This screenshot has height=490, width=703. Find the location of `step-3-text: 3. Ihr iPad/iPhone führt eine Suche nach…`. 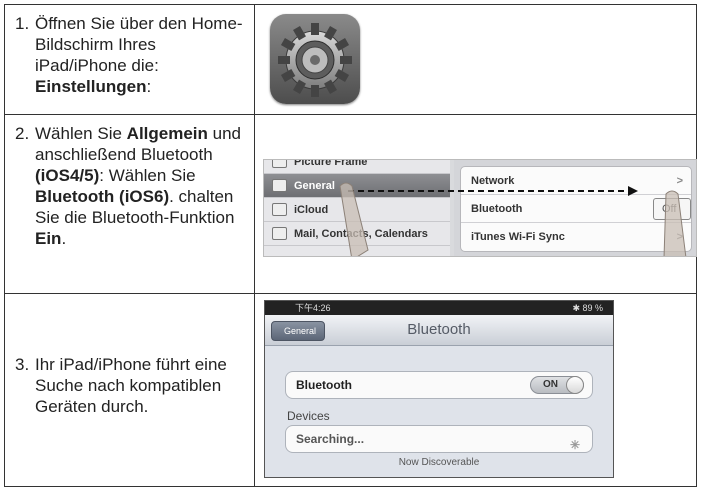

step-3-text: 3. Ihr iPad/iPhone führt eine Suche nach… is located at coordinates (130, 390).